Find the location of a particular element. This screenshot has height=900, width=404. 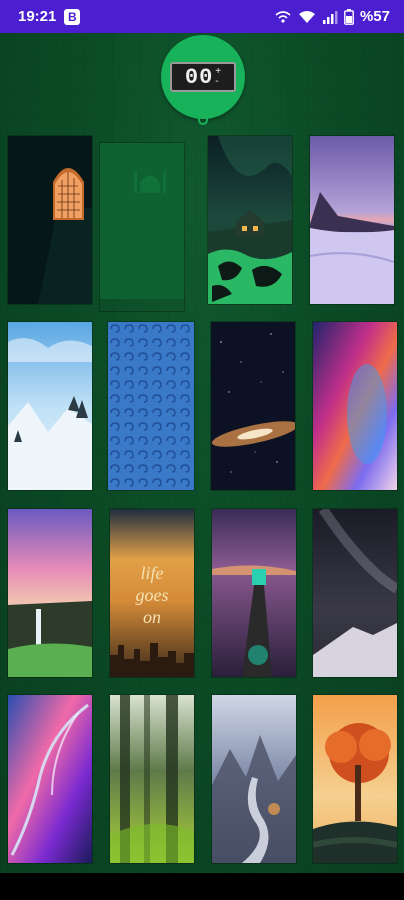

wallpaper-thumb-autumn-tree is located at coordinates (355, 779).